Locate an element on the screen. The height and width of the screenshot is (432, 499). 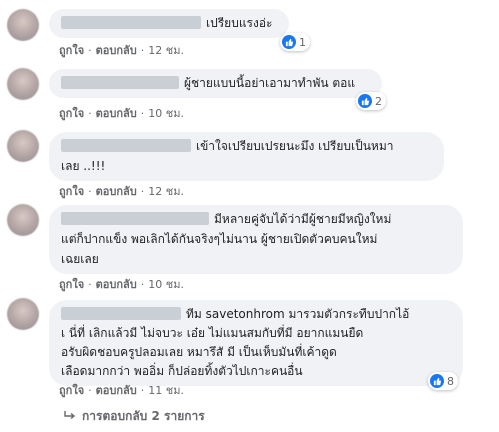
view-replies-link: การตอบกลับ 2 รายการ is located at coordinates (134, 416).